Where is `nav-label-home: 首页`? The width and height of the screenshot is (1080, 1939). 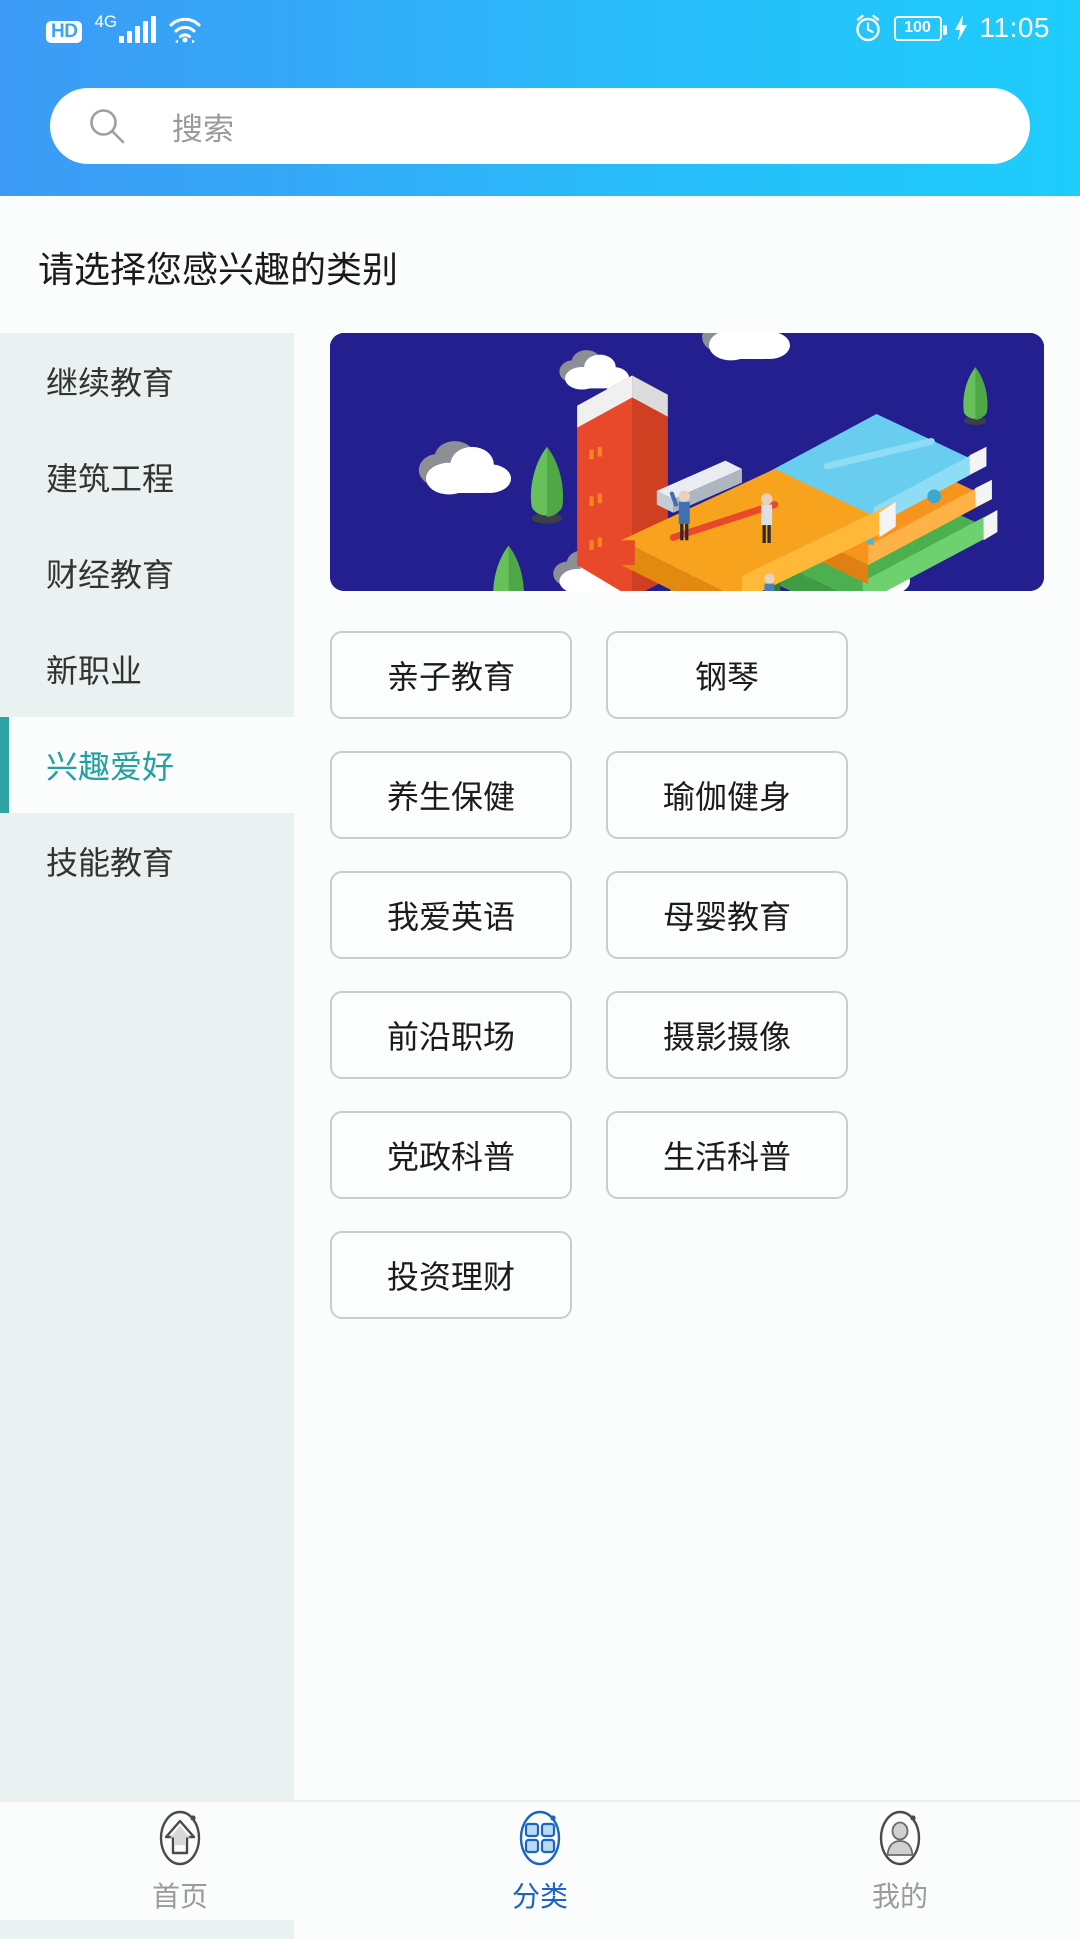 nav-label-home: 首页 is located at coordinates (179, 1896).